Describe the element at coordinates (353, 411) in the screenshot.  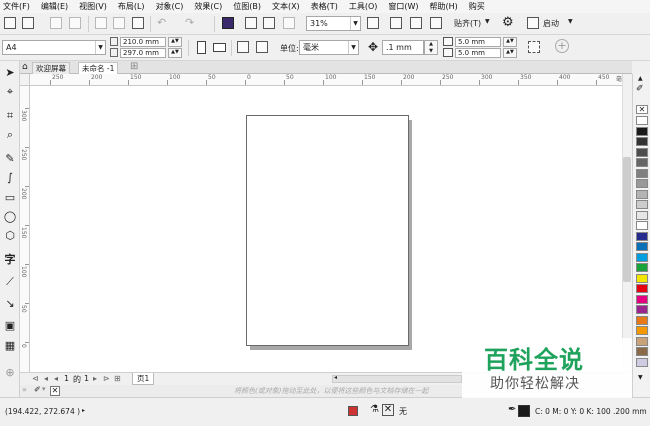
I see `color-proof-icon` at that location.